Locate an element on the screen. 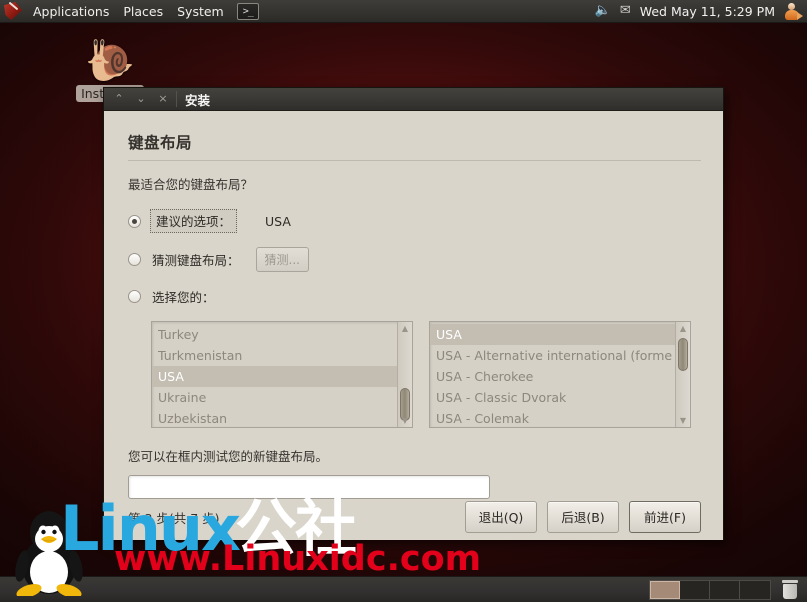 The width and height of the screenshot is (807, 602). panel-status-area: 🔈 ✉ Wed May 11, 5:29 PM is located at coordinates (701, 11).